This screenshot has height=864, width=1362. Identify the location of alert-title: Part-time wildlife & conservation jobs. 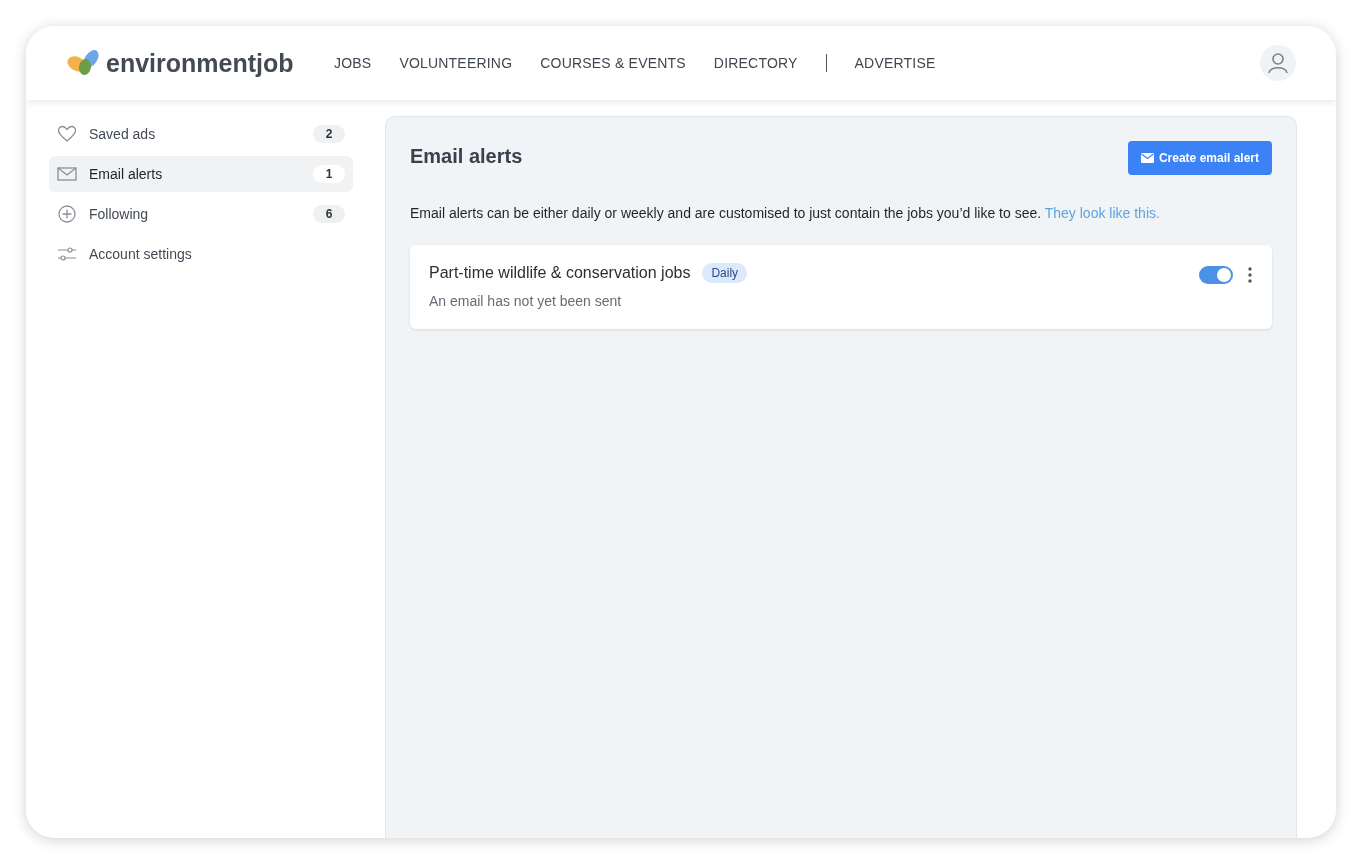
(560, 273).